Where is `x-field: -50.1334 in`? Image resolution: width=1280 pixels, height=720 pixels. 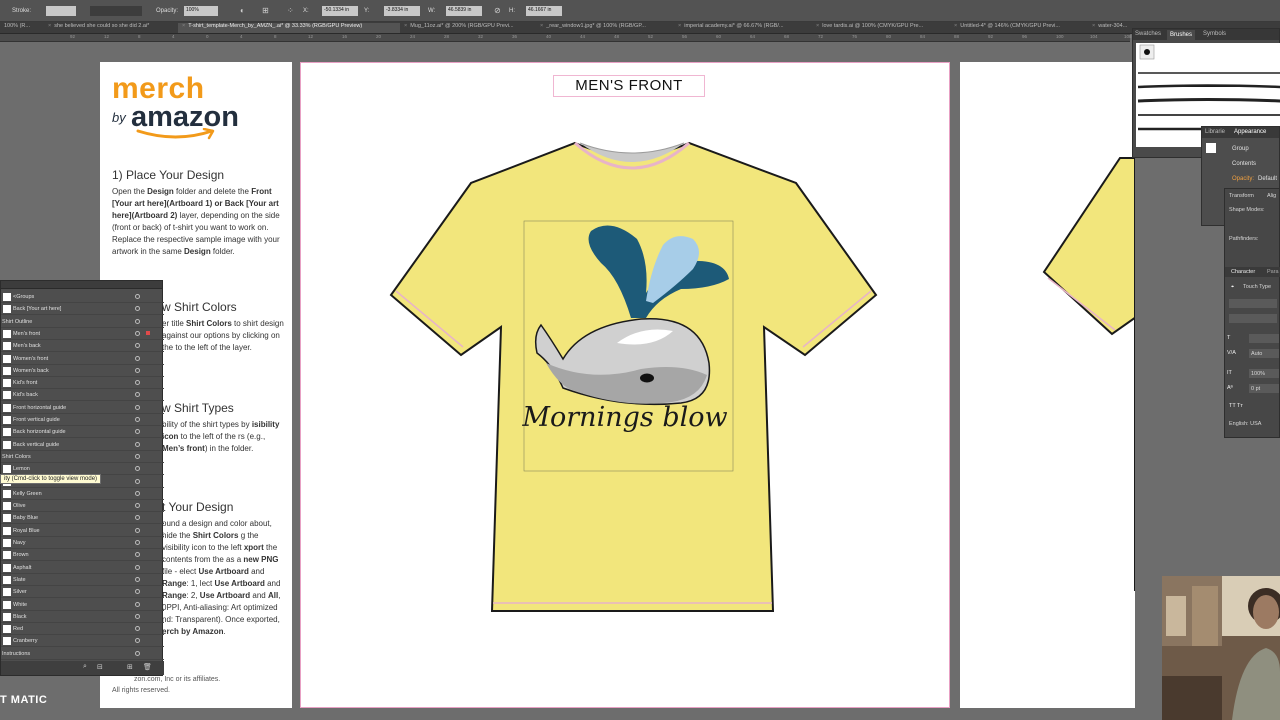
x-field: -50.1334 in is located at coordinates (340, 11).